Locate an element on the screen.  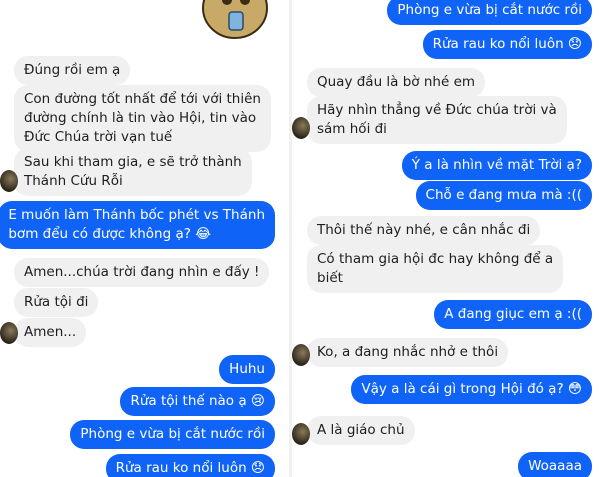
message-text-line: Sau khi tham gia, e sẽ trở thành is located at coordinates (133, 162).